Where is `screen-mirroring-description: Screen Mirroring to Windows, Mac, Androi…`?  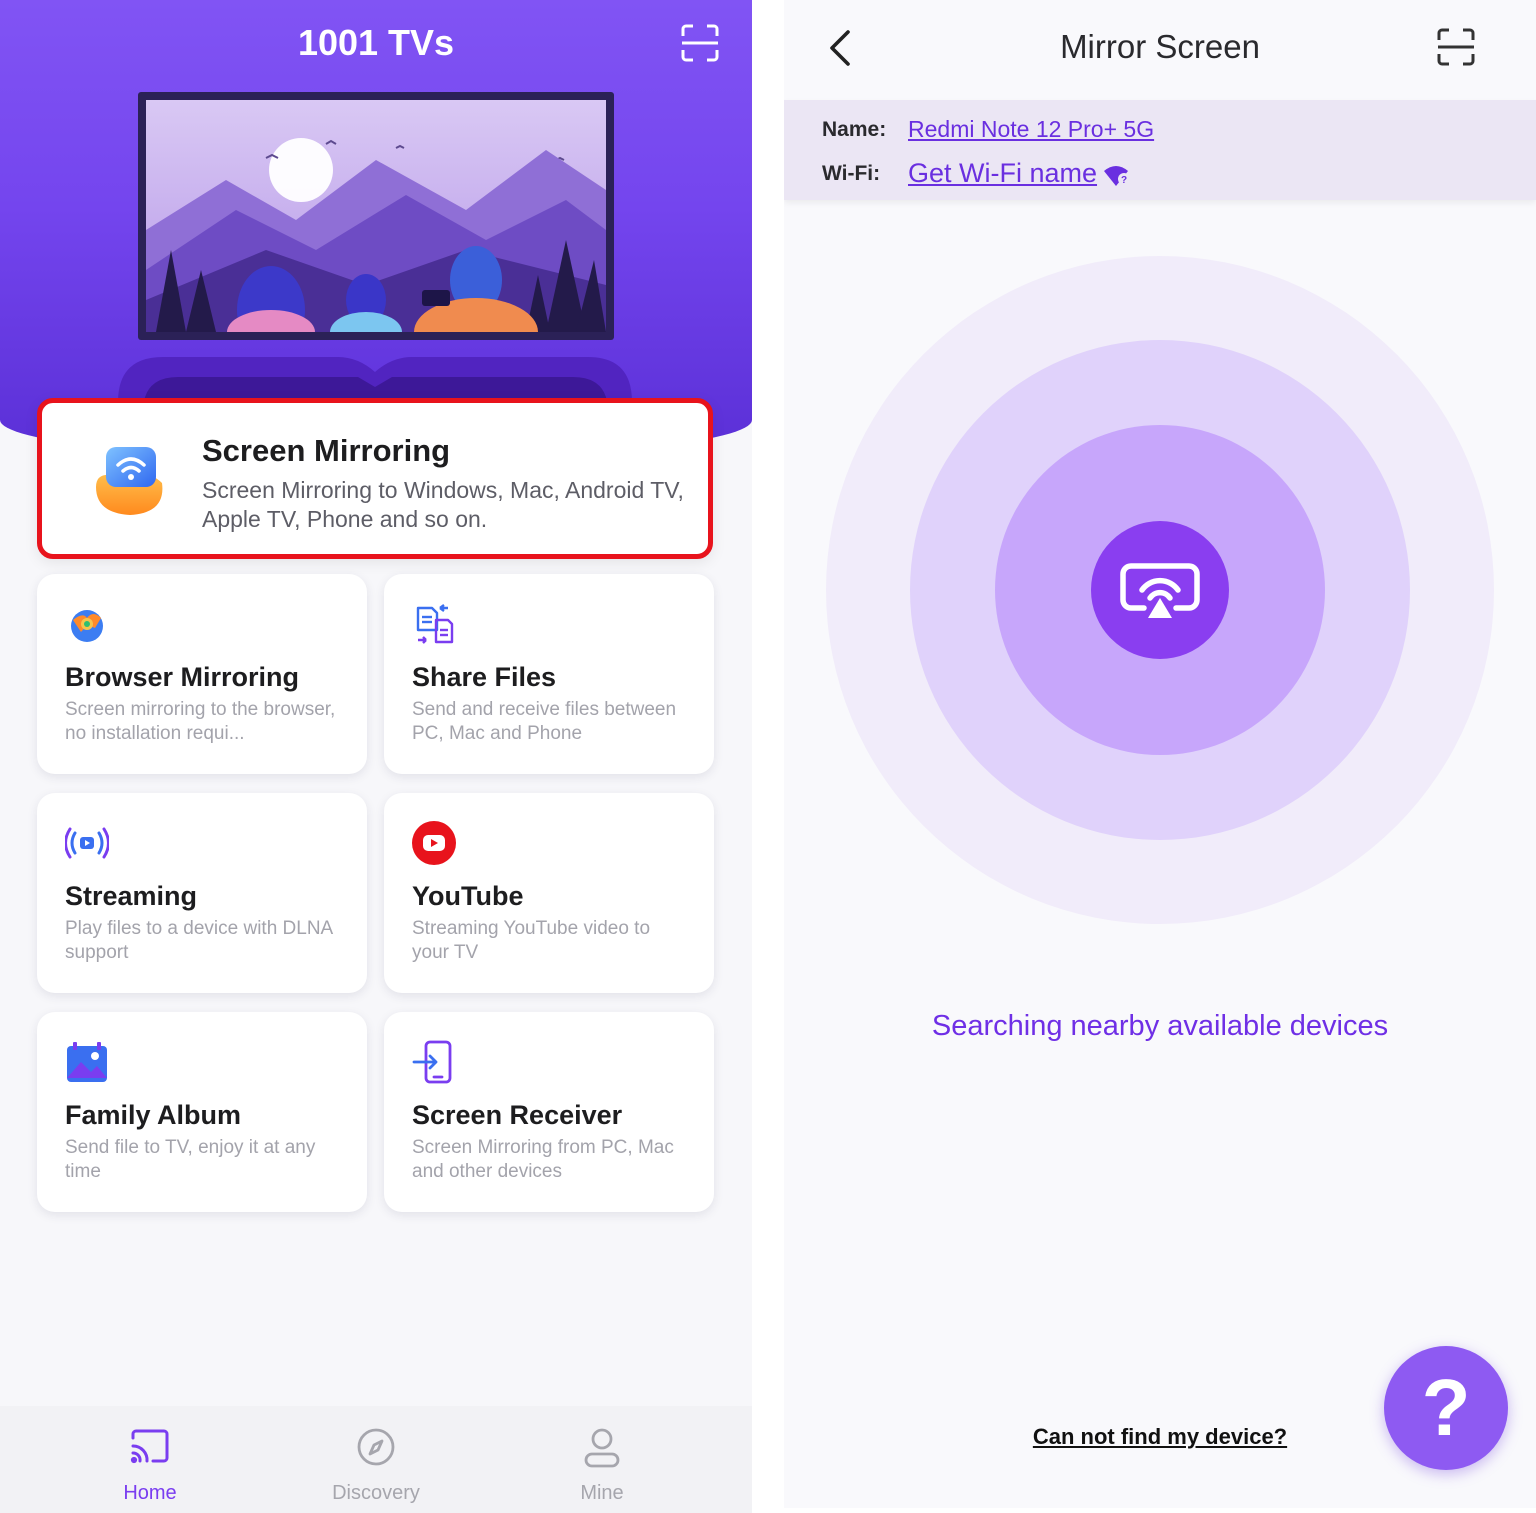
screen-mirroring-description: Screen Mirroring to Windows, Mac, Androi… is located at coordinates (443, 504).